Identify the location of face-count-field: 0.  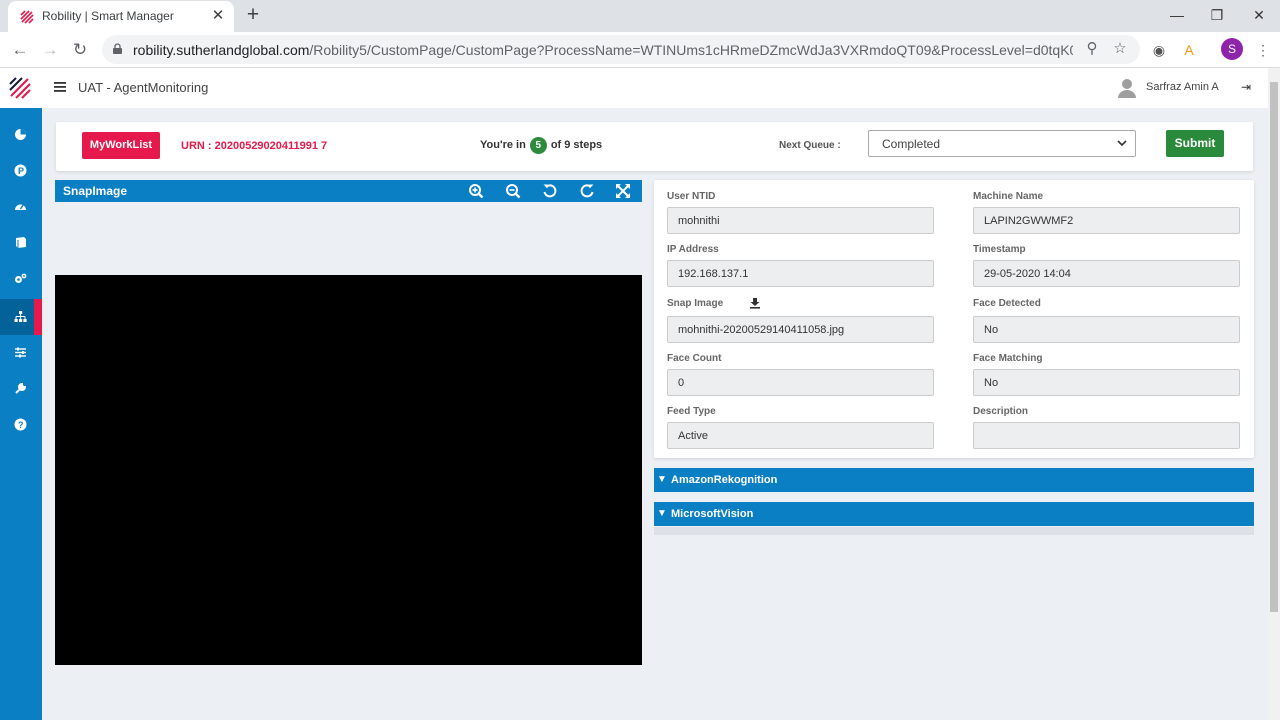
(800, 382).